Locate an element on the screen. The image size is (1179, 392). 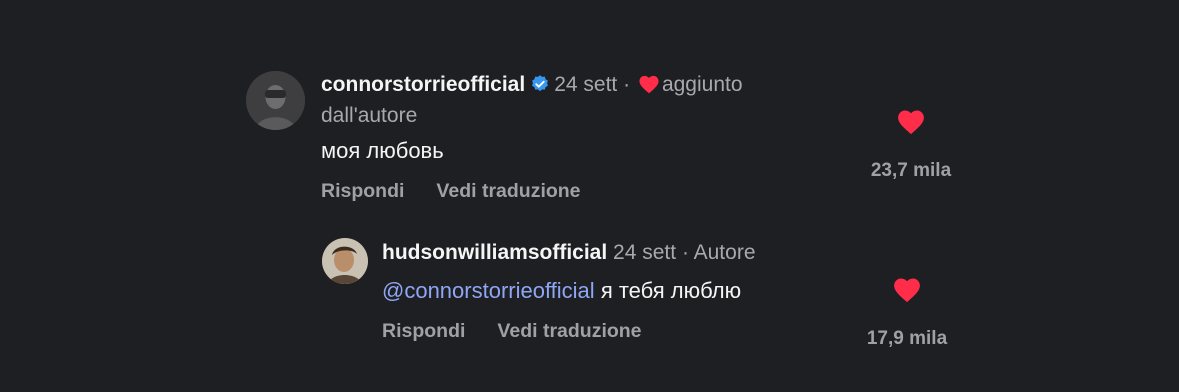
like-section: 17,9 mila is located at coordinates (907, 313).